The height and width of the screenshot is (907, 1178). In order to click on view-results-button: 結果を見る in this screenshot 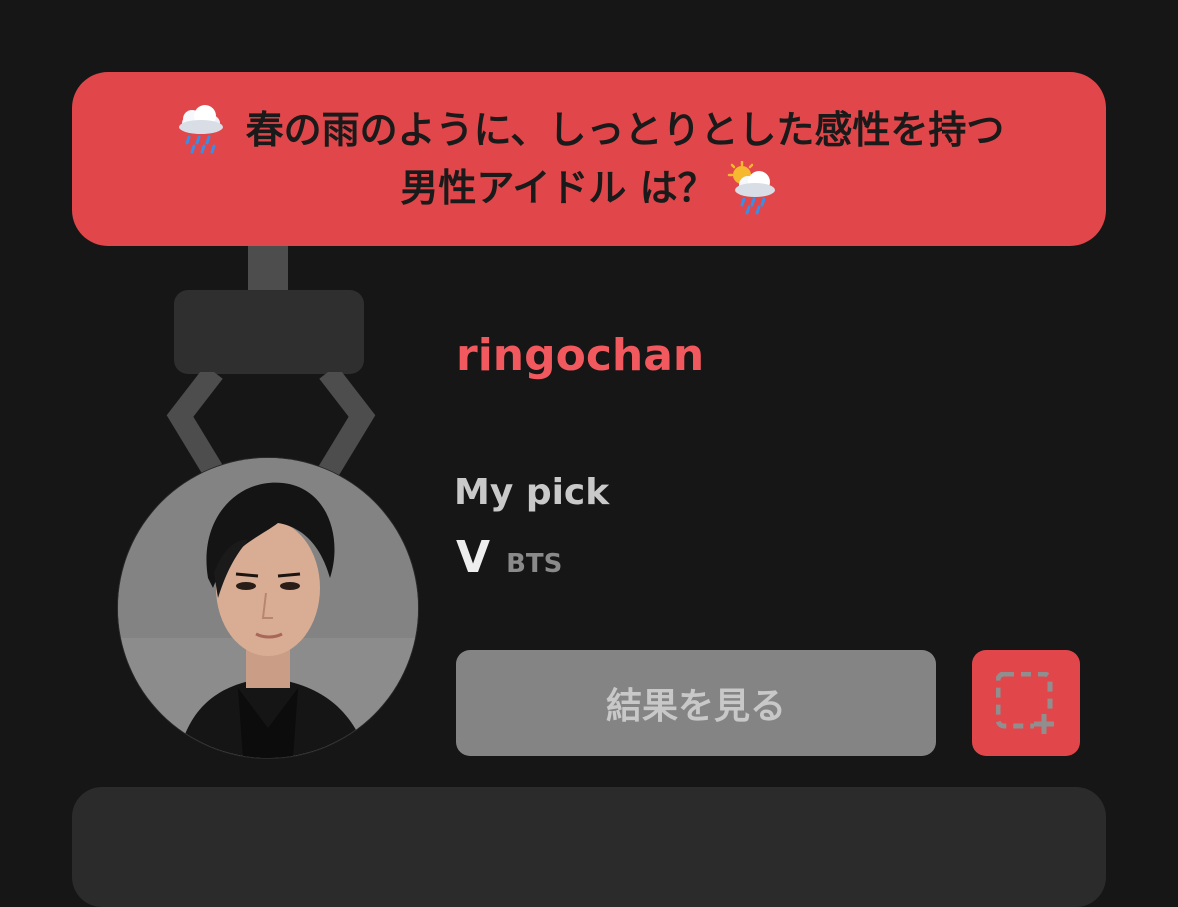, I will do `click(696, 703)`.